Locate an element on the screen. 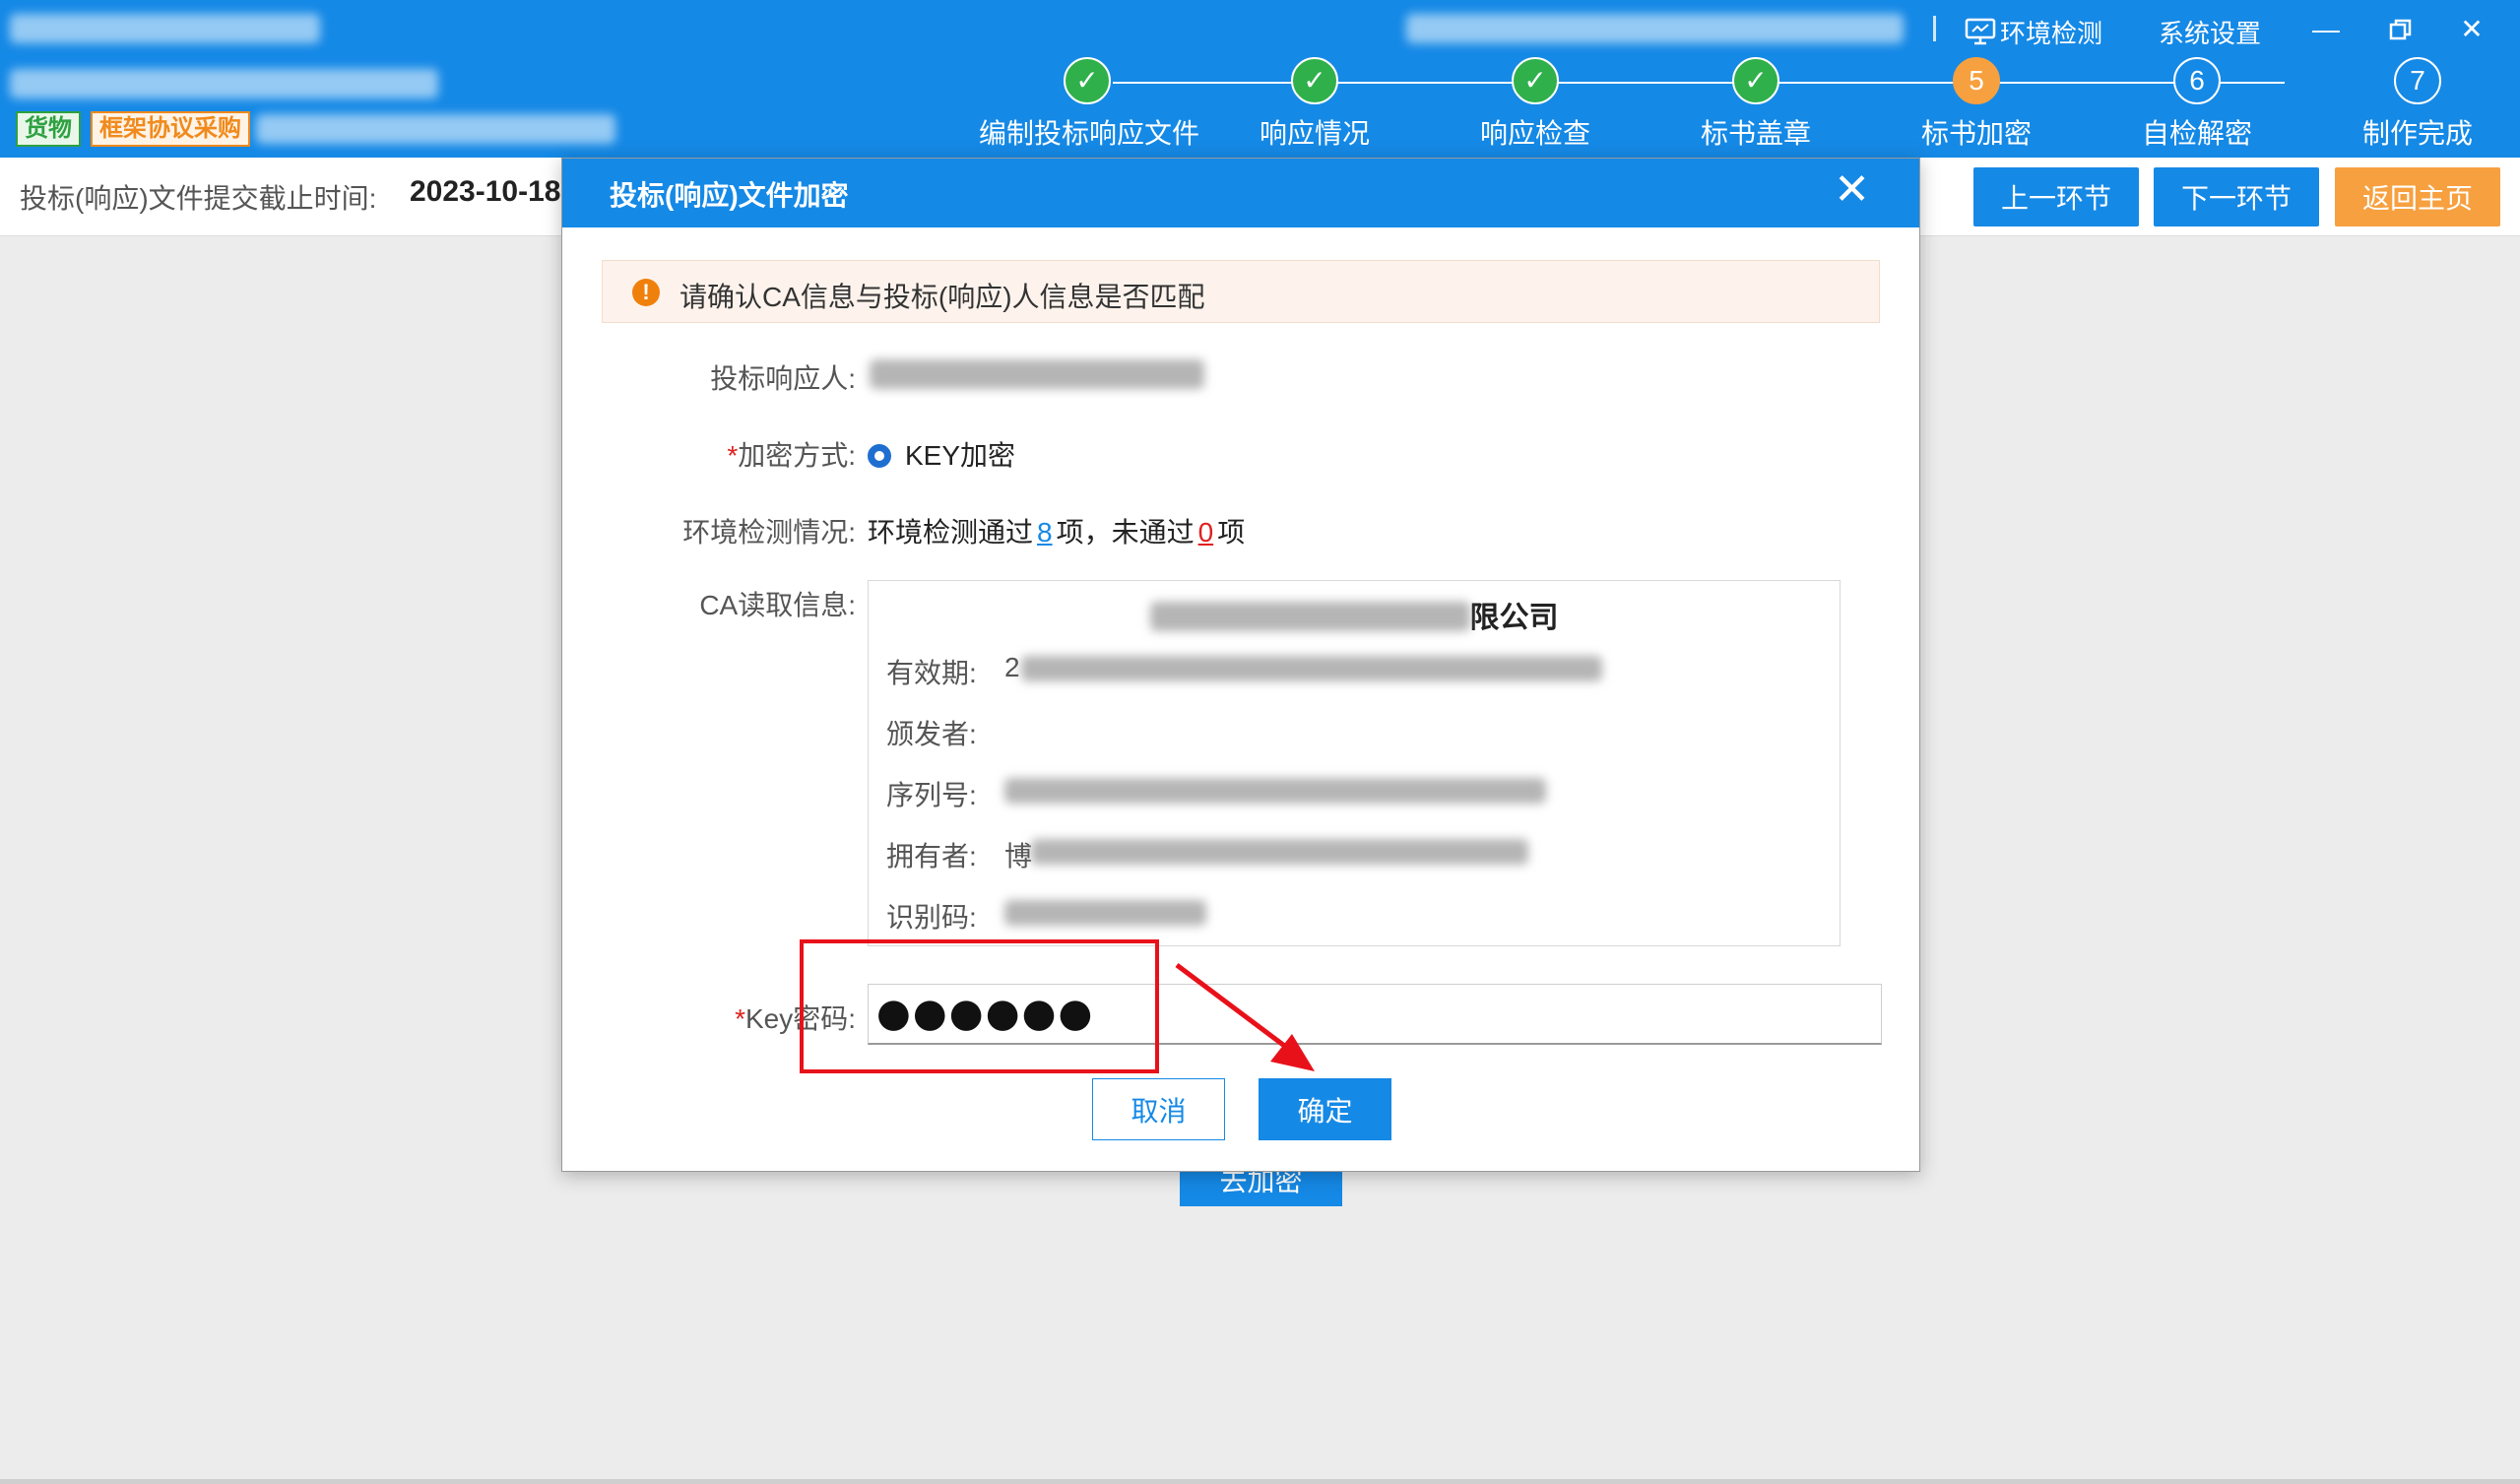  step-6: 6 自检解密 is located at coordinates (2197, 104).